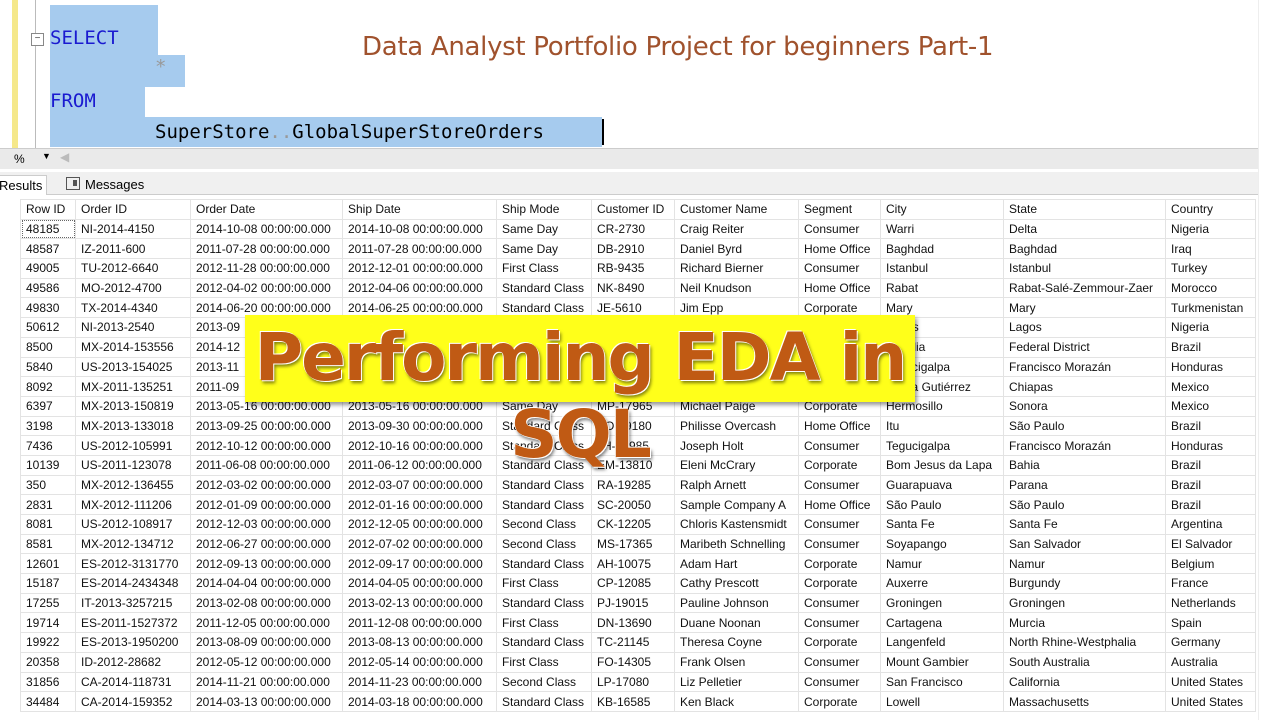 The width and height of the screenshot is (1280, 720). Describe the element at coordinates (48, 327) in the screenshot. I see `table-cell: 50612` at that location.